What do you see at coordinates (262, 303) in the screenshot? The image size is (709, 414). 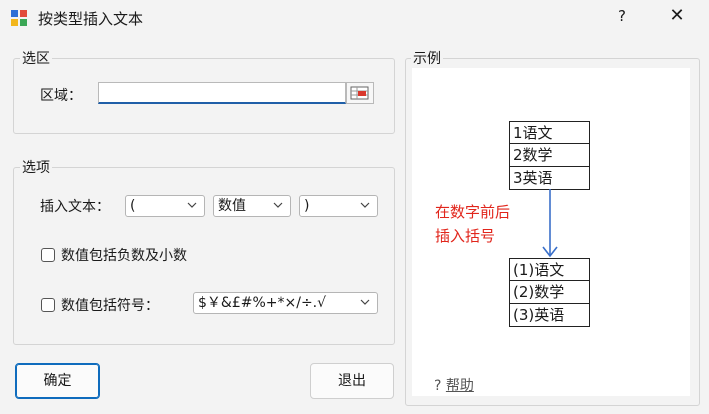 I see `symbols-value: $￥&£#%+*×/÷.√` at bounding box center [262, 303].